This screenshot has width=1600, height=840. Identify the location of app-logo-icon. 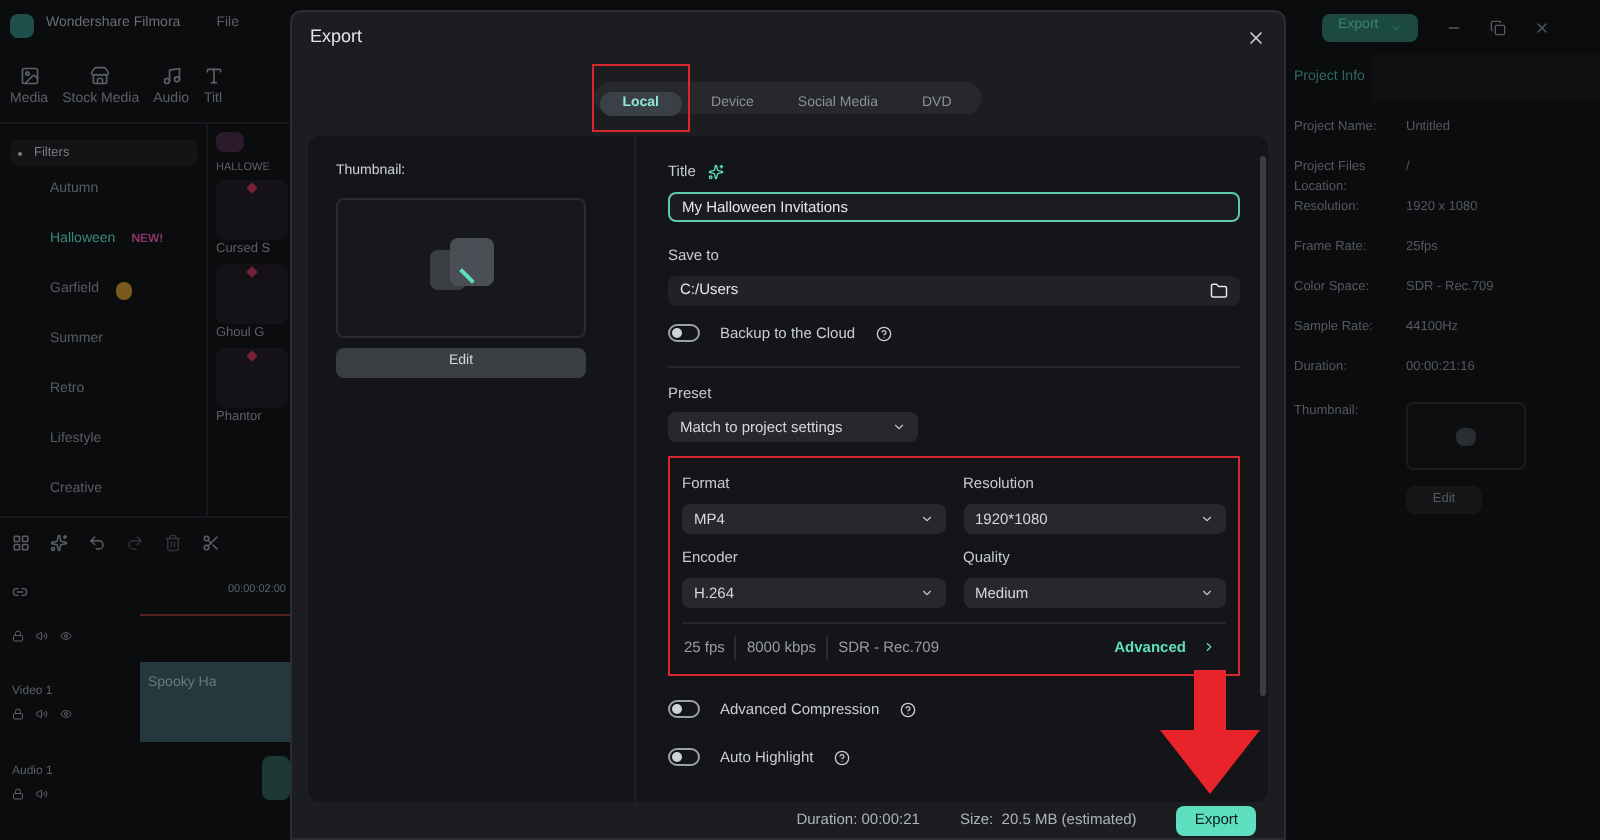
(22, 25).